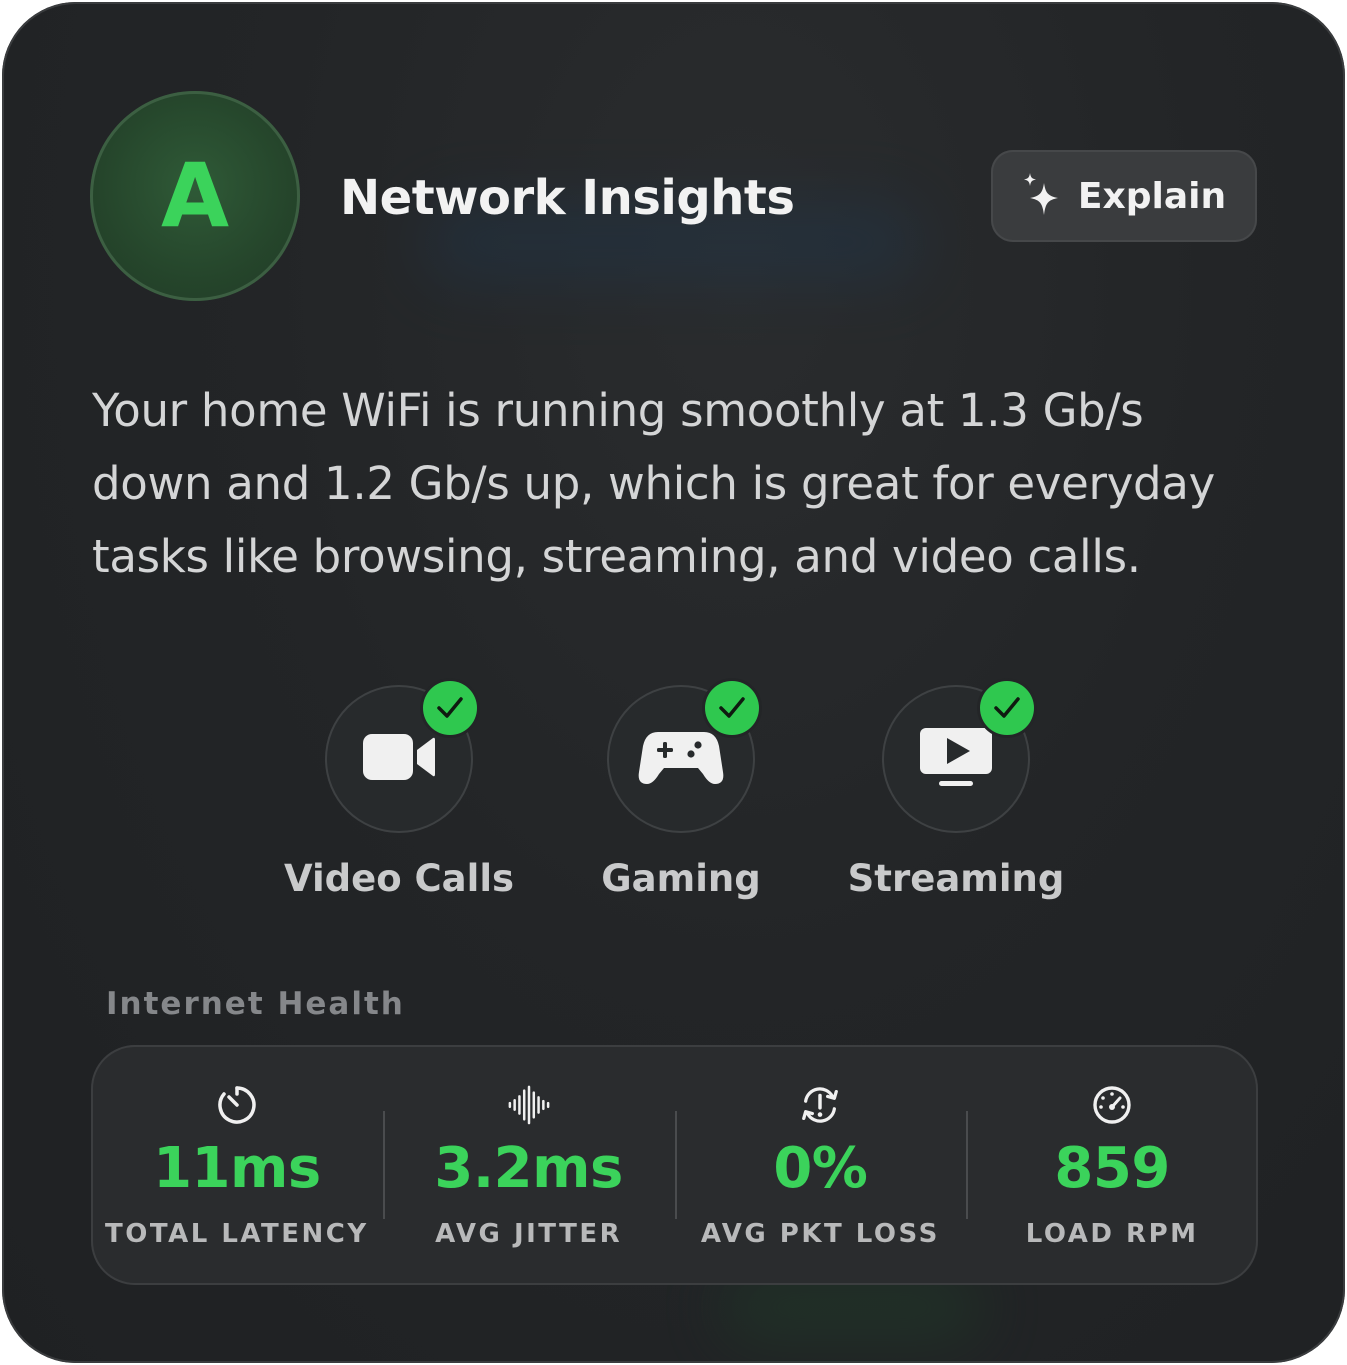 The width and height of the screenshot is (1347, 1365). Describe the element at coordinates (399, 878) in the screenshot. I see `activity-label: Video Calls` at that location.